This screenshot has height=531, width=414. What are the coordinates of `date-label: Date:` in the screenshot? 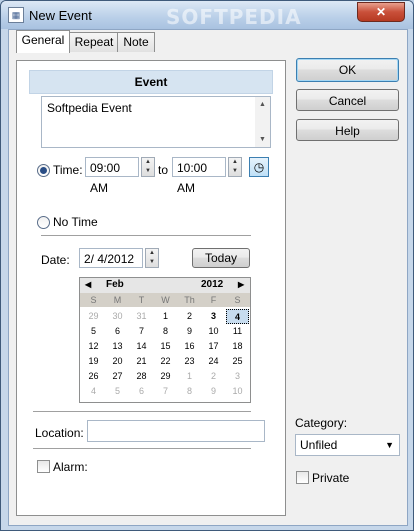 It's located at (55, 260).